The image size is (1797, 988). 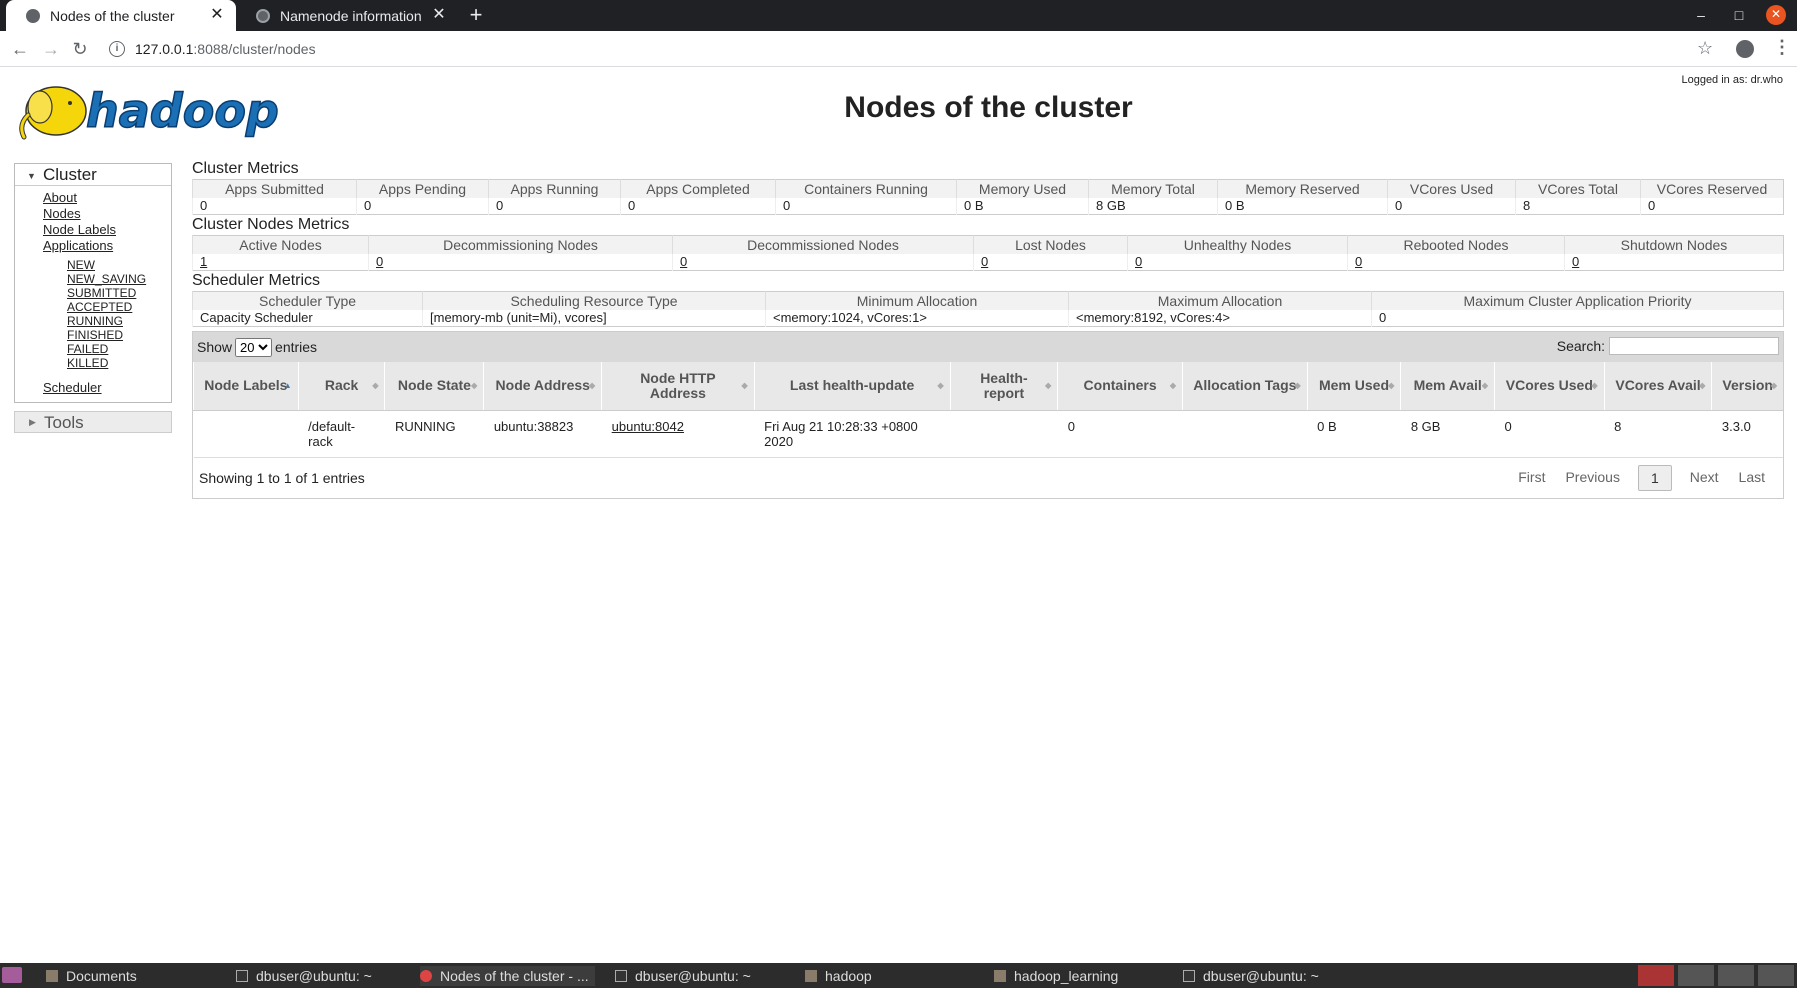 I want to click on terminal-icon, so click(x=242, y=976).